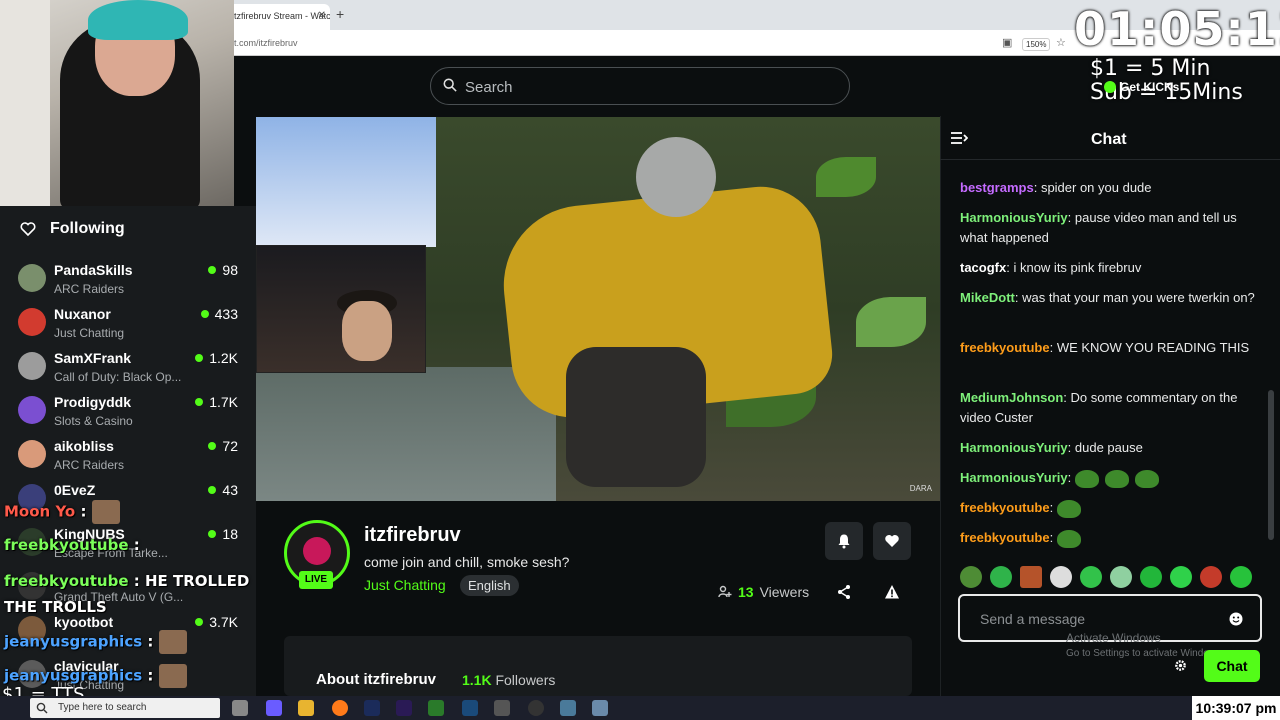 Image resolution: width=1280 pixels, height=720 pixels. I want to click on following-header: Following, so click(72, 229).